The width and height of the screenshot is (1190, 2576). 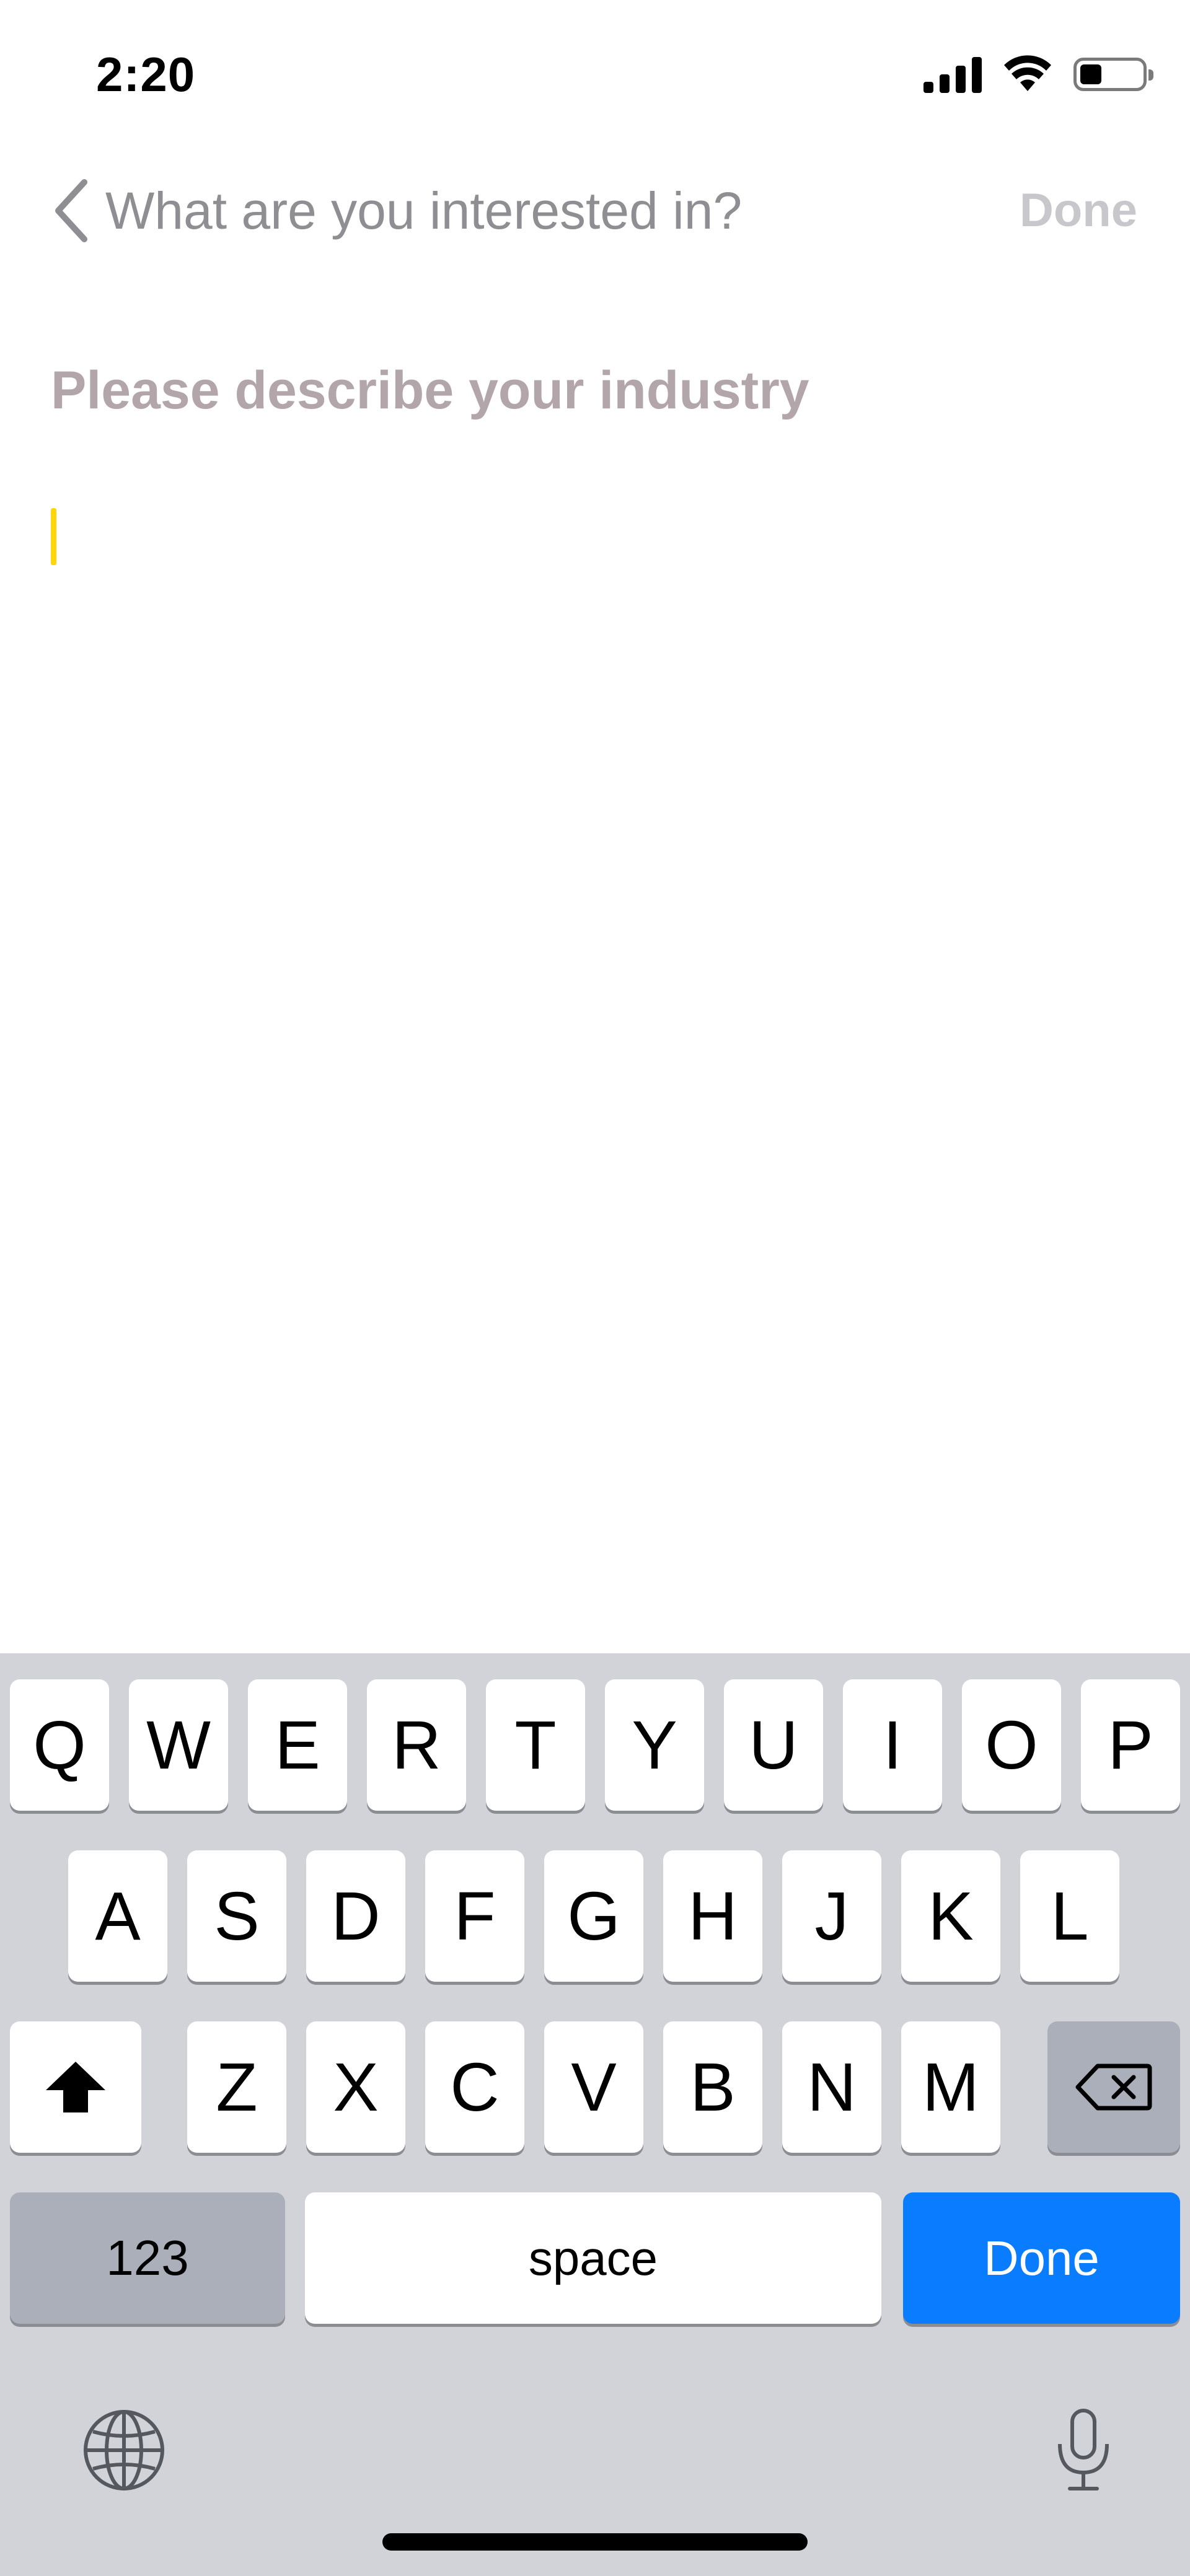 I want to click on key-w: W, so click(x=178, y=1745).